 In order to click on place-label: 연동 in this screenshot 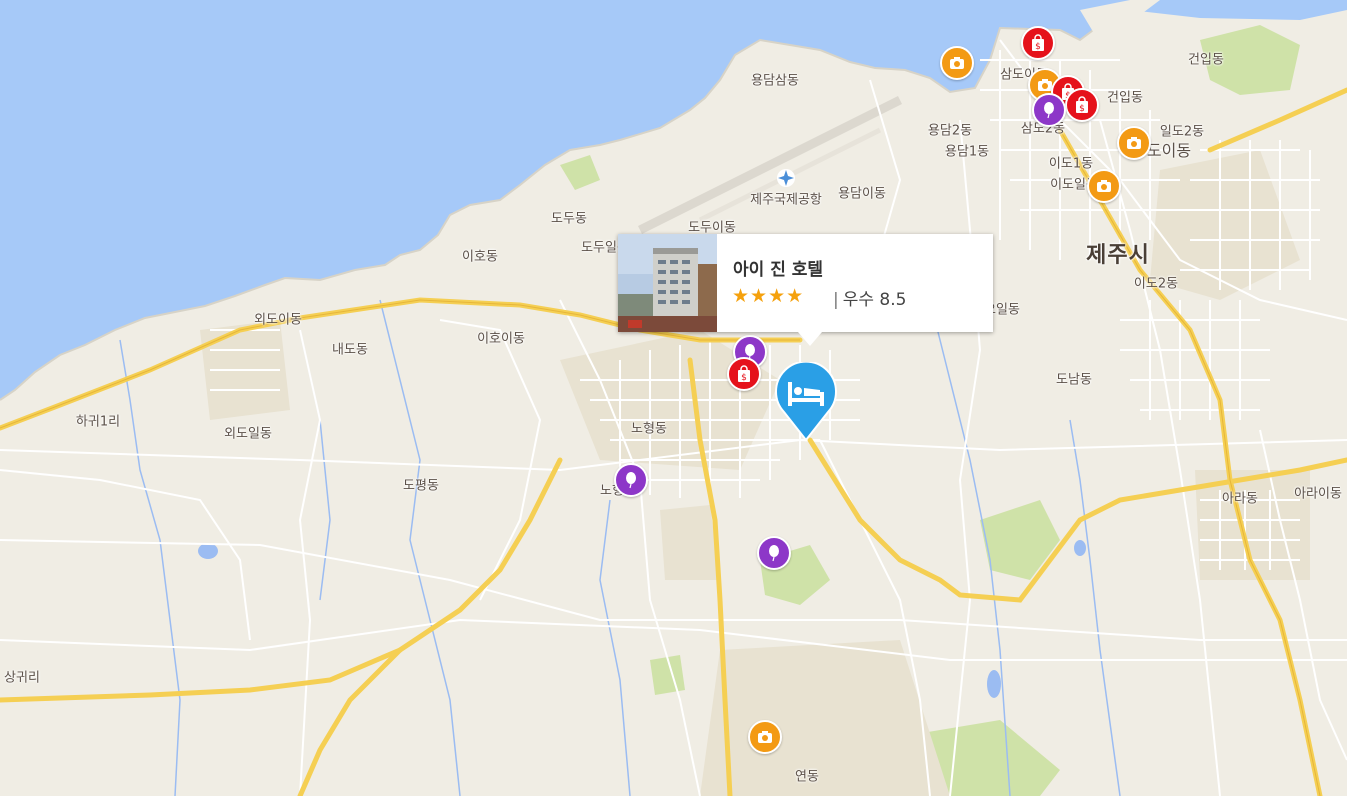, I will do `click(807, 777)`.